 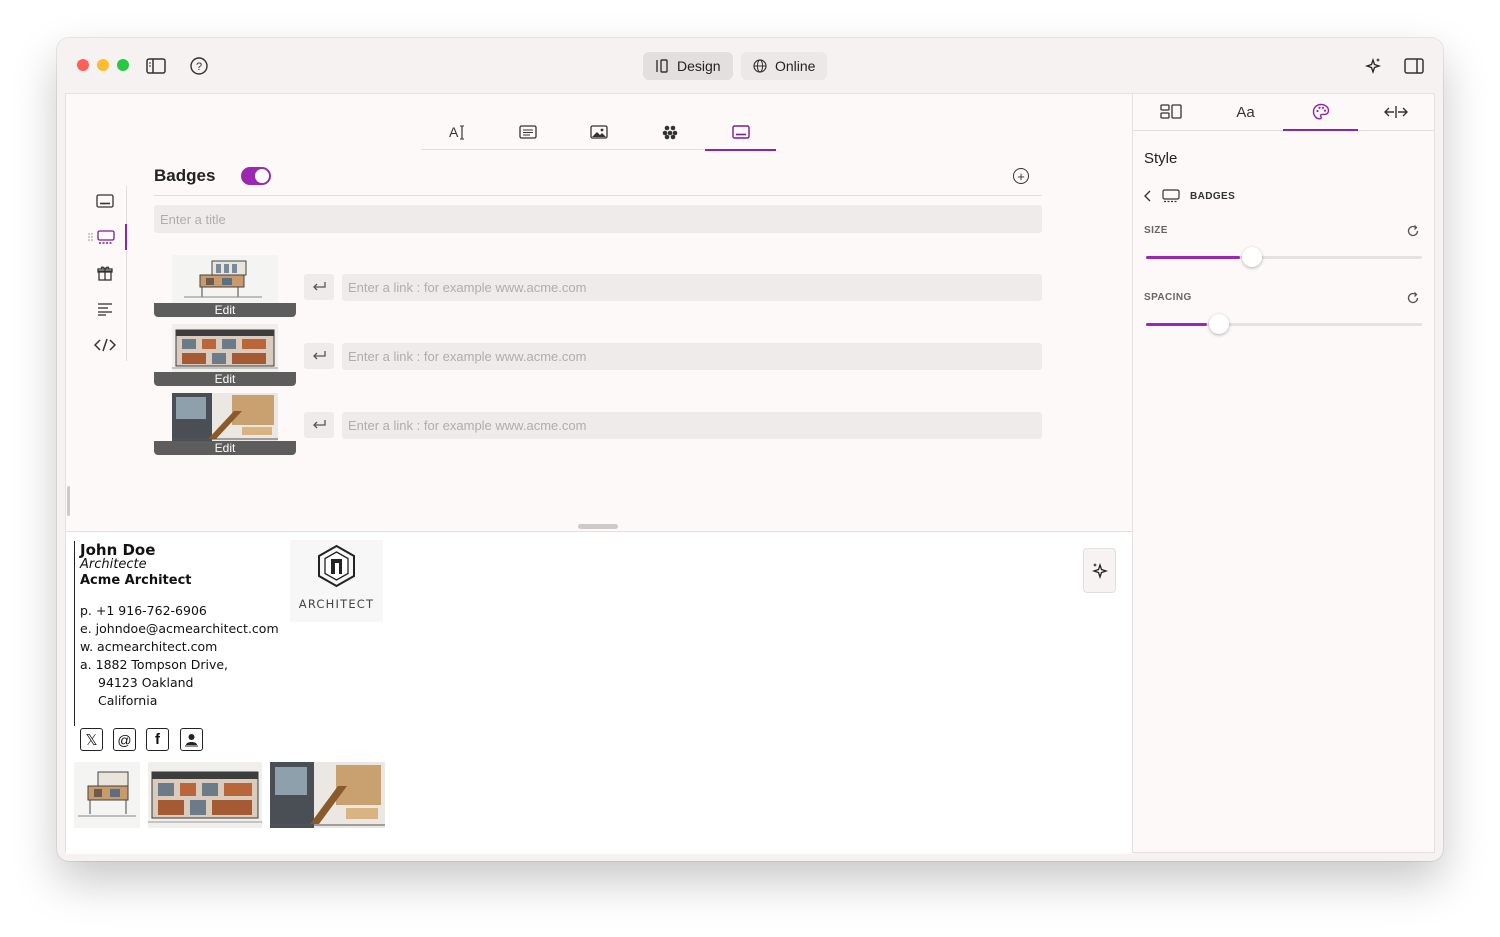 What do you see at coordinates (68, 501) in the screenshot?
I see `resize-grip` at bounding box center [68, 501].